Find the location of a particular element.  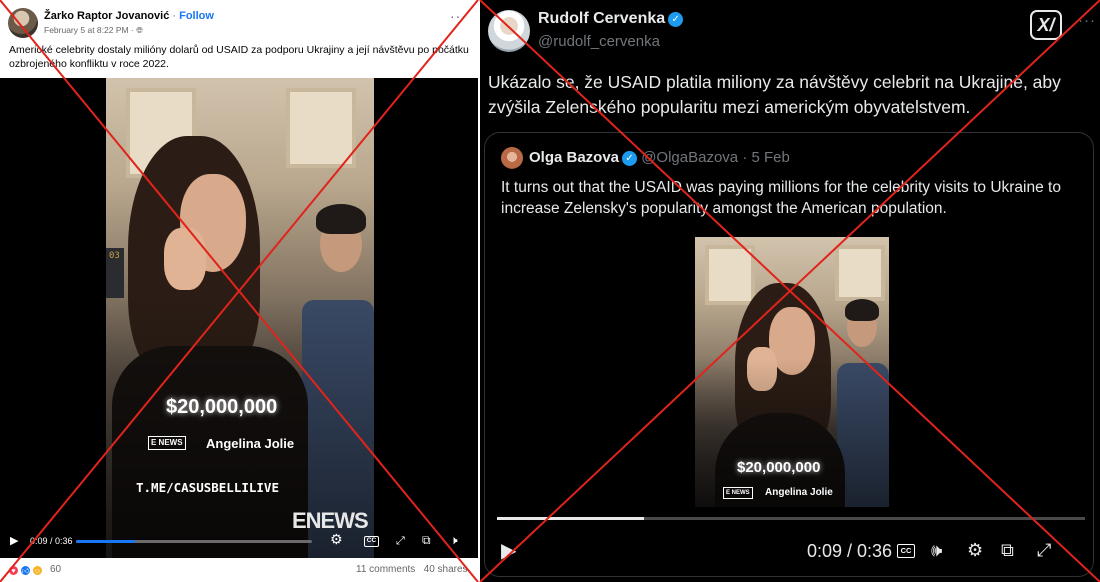

timestamp-text: February 5 at 8:22 PM · is located at coordinates (90, 30).